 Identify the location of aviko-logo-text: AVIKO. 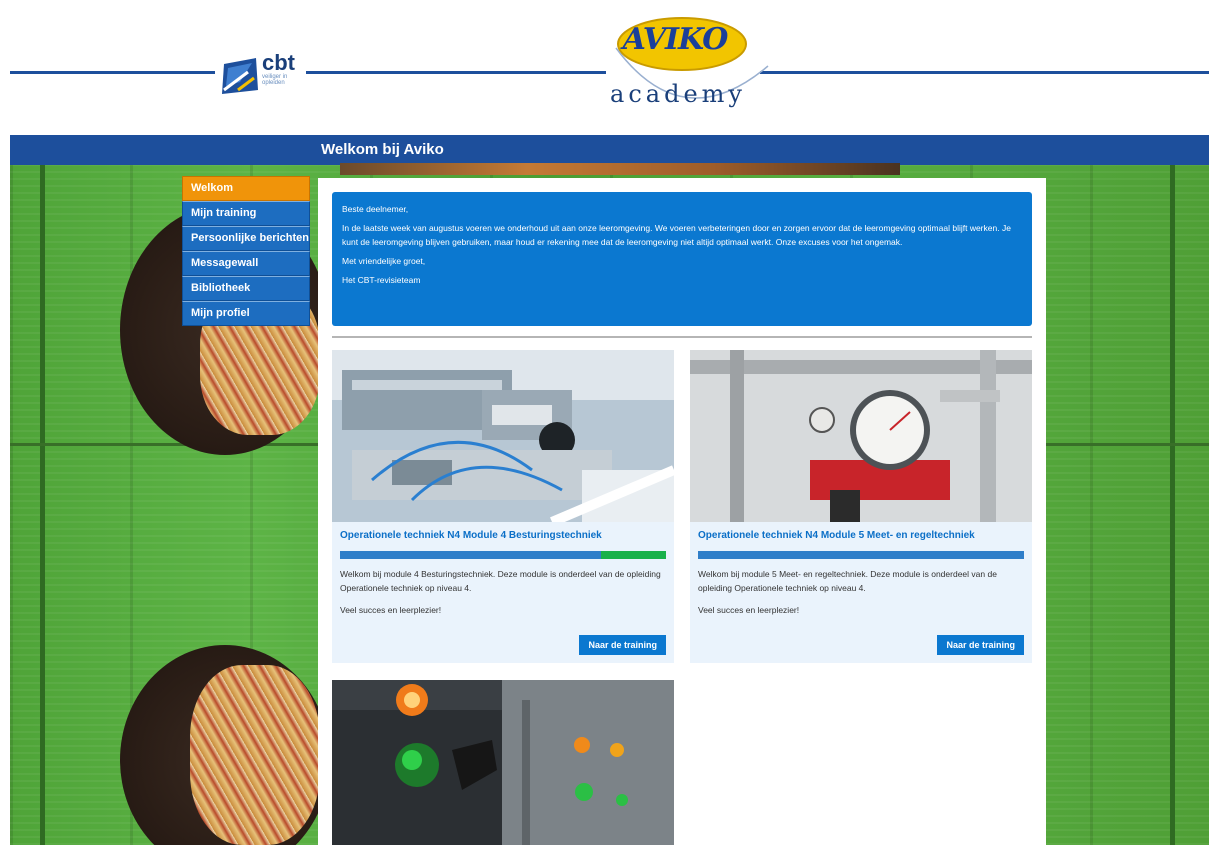
(675, 39).